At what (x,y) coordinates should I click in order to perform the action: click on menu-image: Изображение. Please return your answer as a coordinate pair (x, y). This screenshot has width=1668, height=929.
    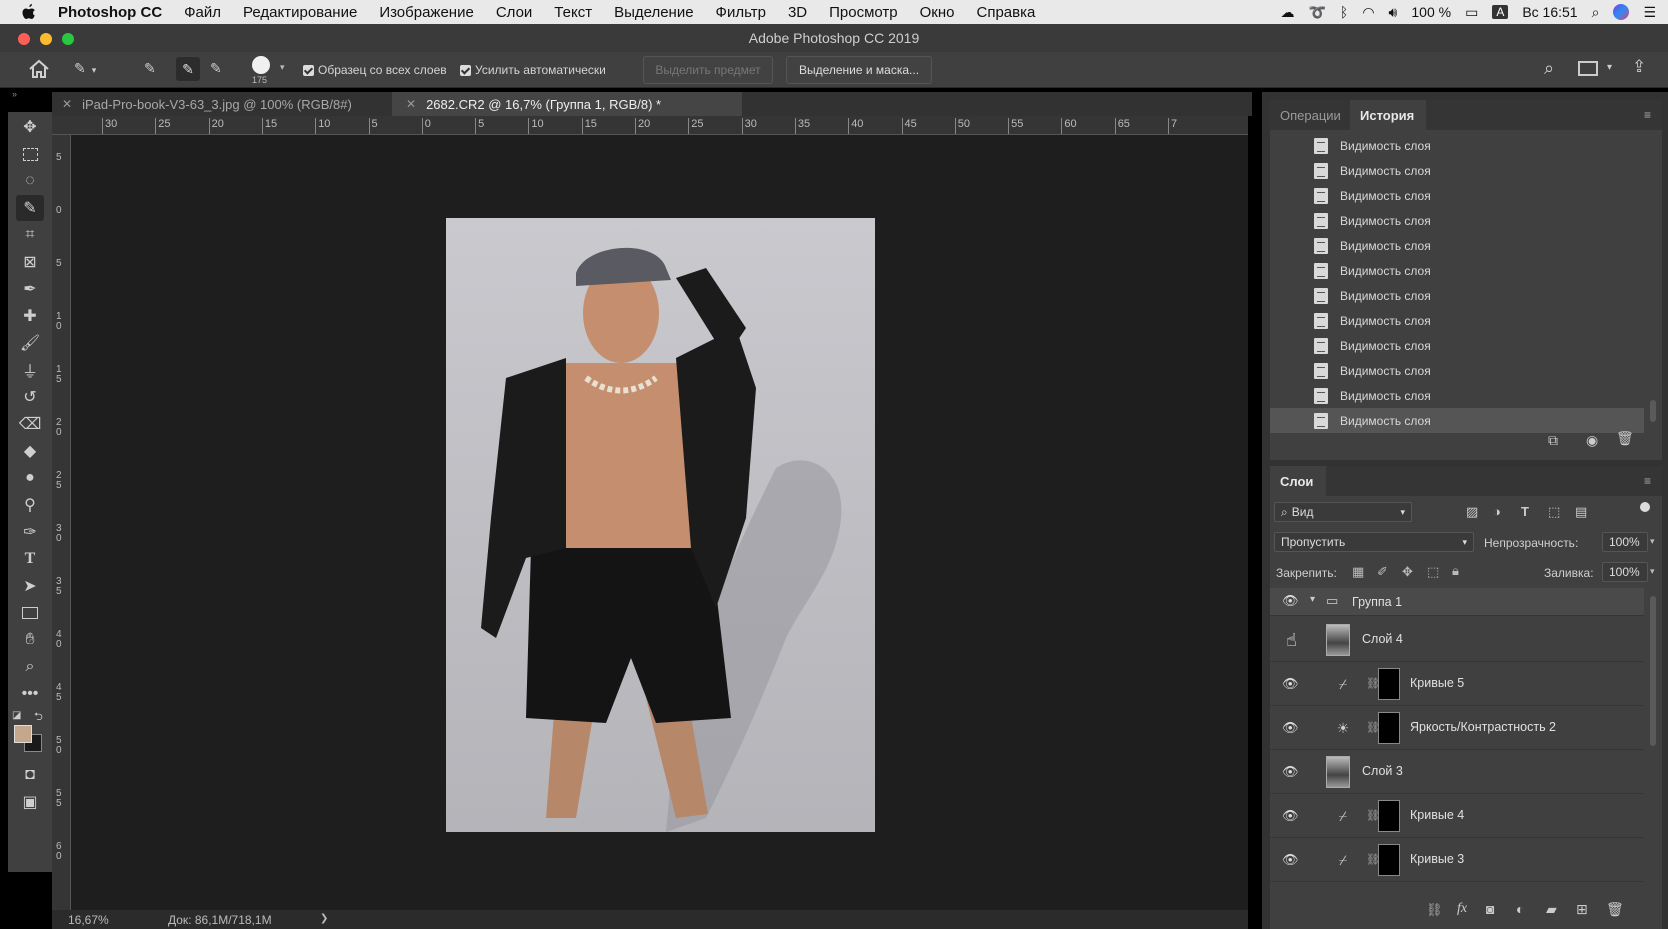
    Looking at the image, I should click on (426, 12).